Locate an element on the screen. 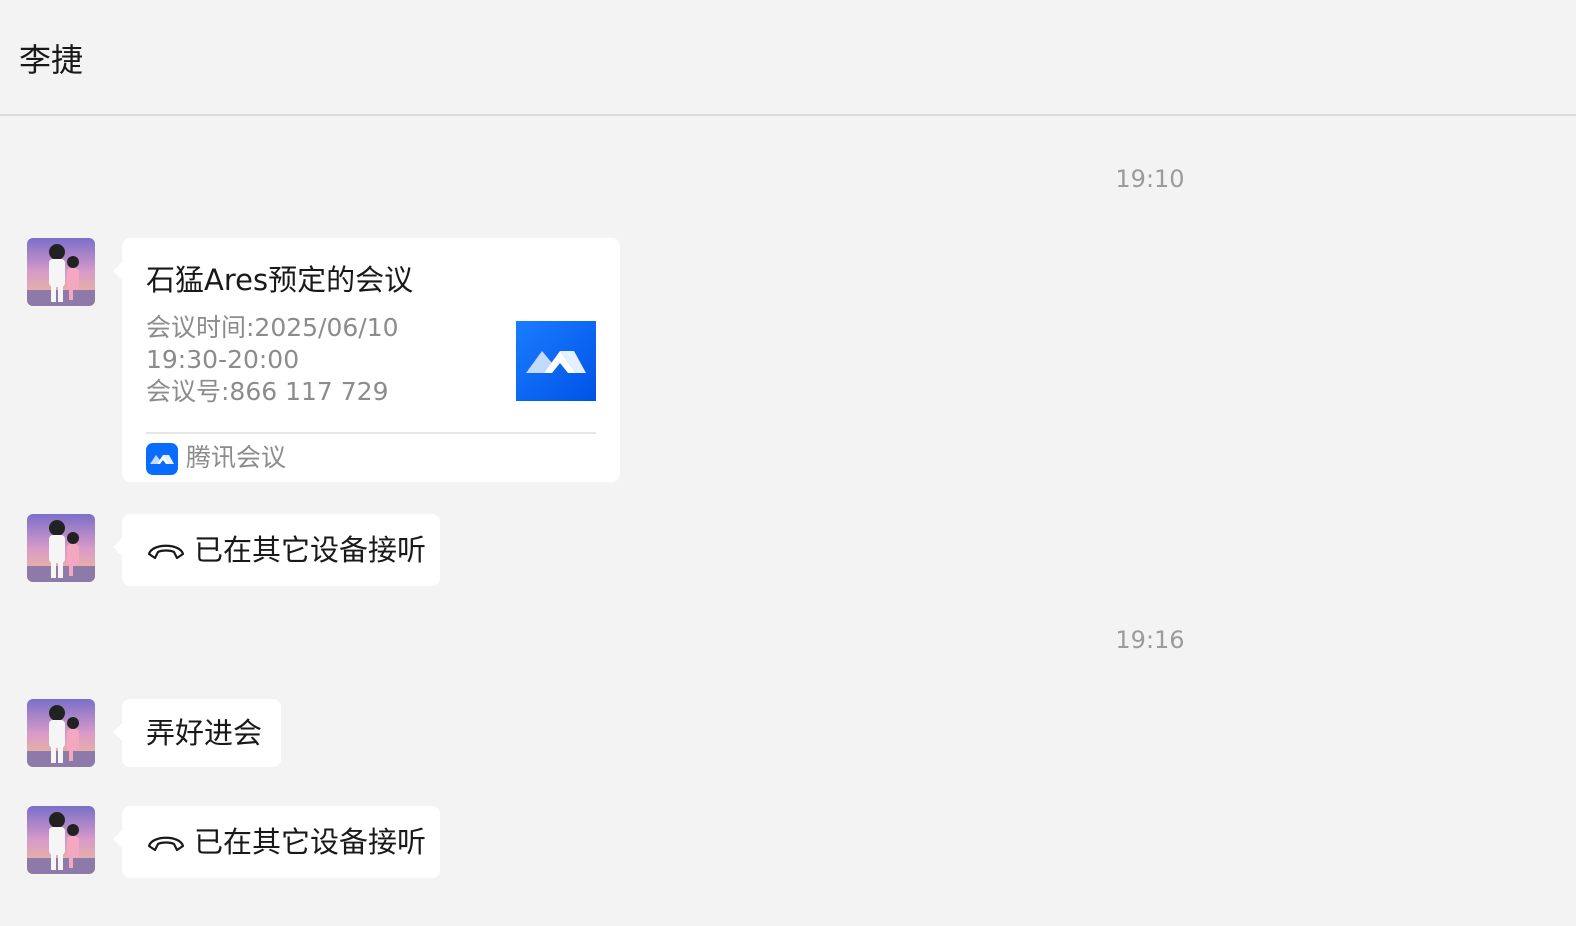  tencent-meeting-icon is located at coordinates (162, 459).